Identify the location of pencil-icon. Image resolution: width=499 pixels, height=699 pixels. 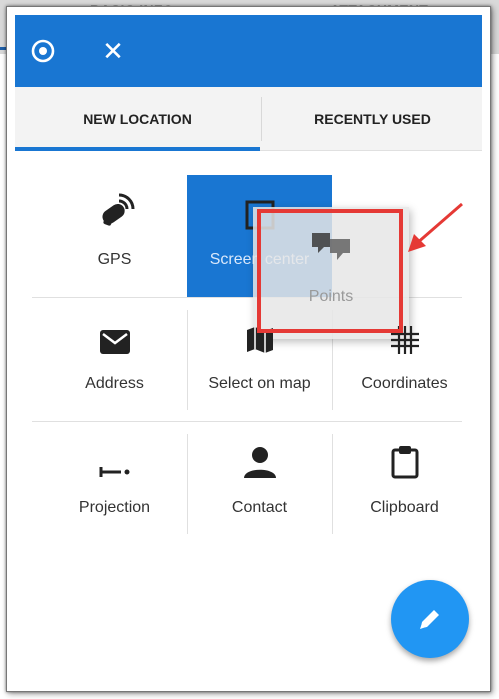
(429, 619).